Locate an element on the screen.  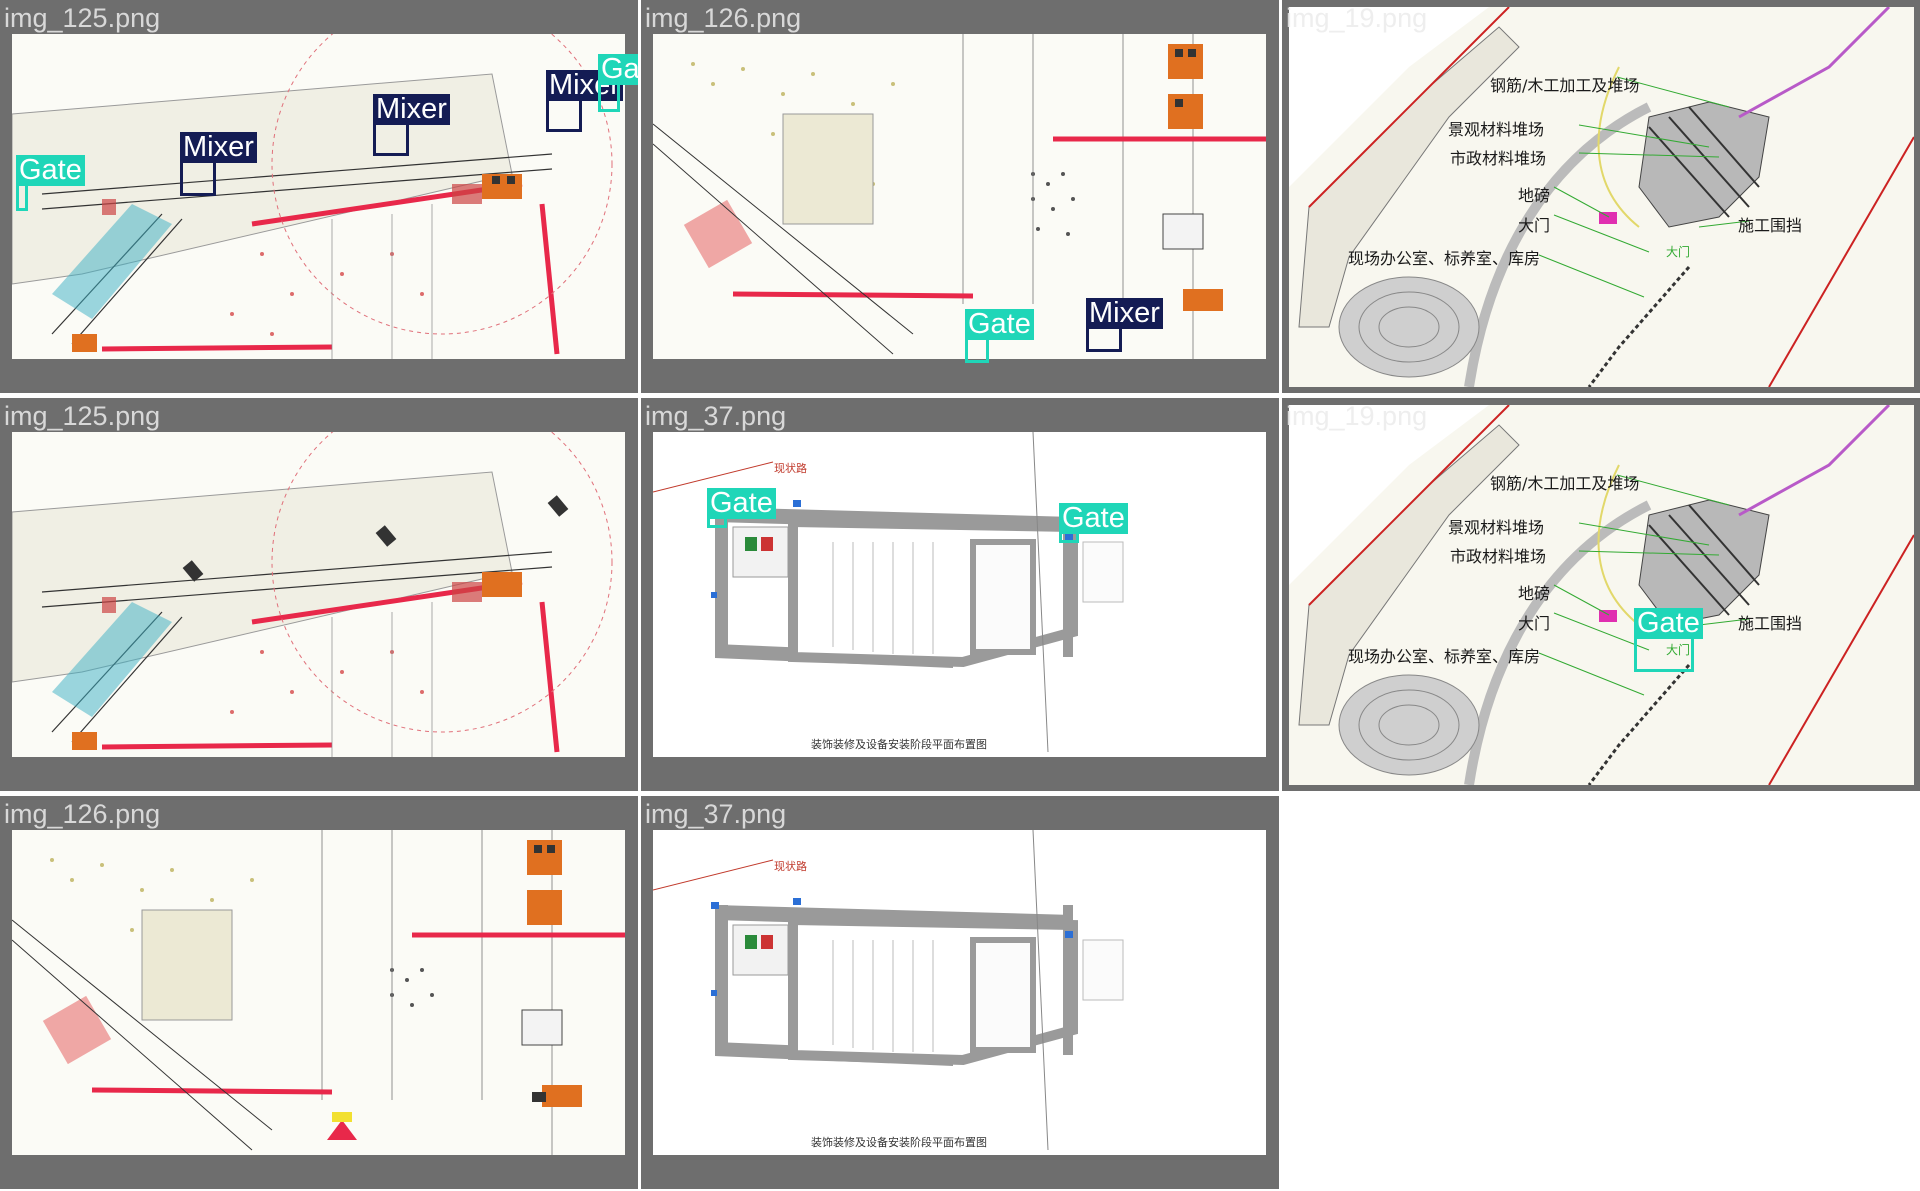
result-tile-2: img_126.png Gate Mixer is located at coordinates (960, 196).